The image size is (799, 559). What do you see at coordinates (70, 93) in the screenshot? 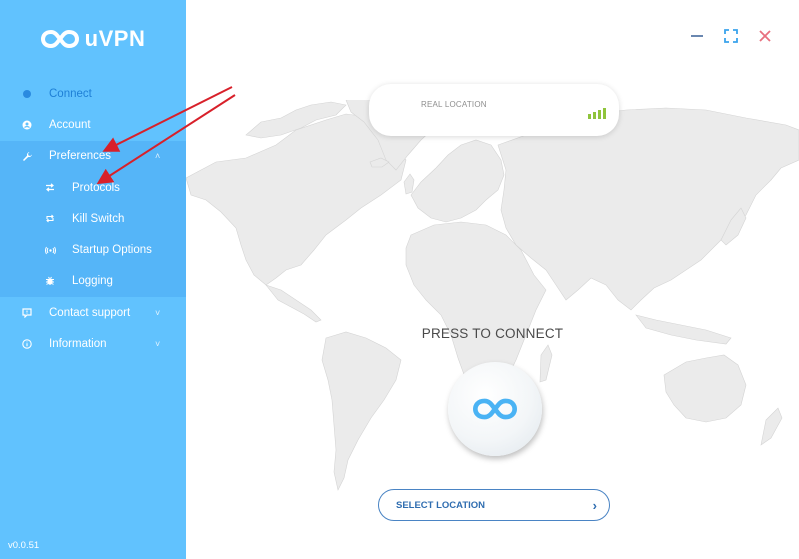
I see `sidebar-item-label: Connect` at bounding box center [70, 93].